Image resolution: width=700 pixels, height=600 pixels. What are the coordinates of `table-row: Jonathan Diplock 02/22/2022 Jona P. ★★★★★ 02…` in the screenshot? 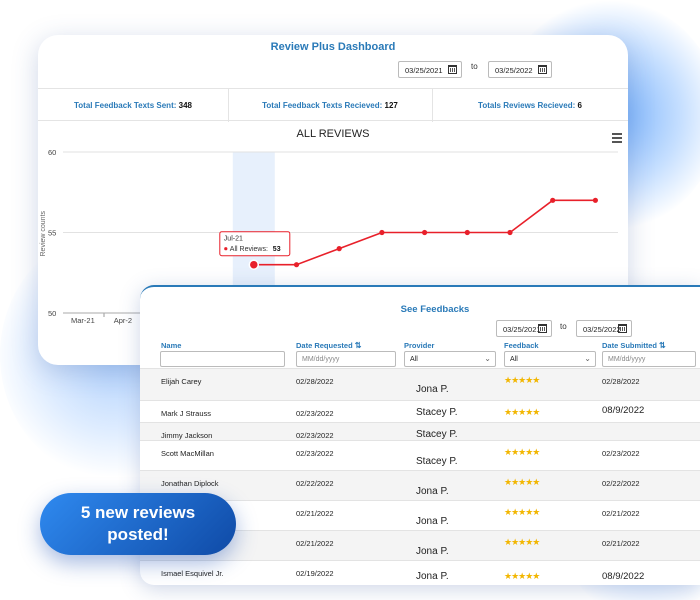 It's located at (420, 485).